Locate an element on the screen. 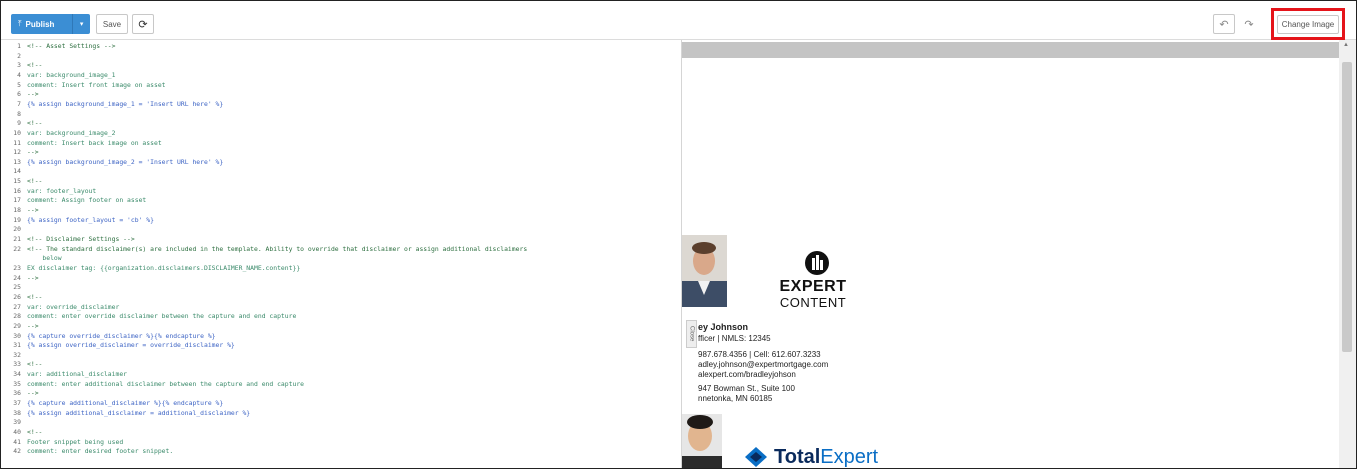 The width and height of the screenshot is (1357, 469). line-number: 33 is located at coordinates (17, 364).